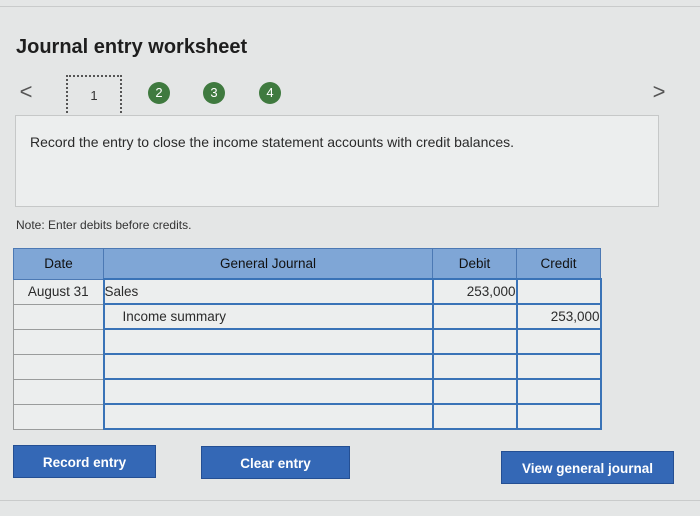  I want to click on table-row: August 31 Sales 253,000, so click(307, 291).